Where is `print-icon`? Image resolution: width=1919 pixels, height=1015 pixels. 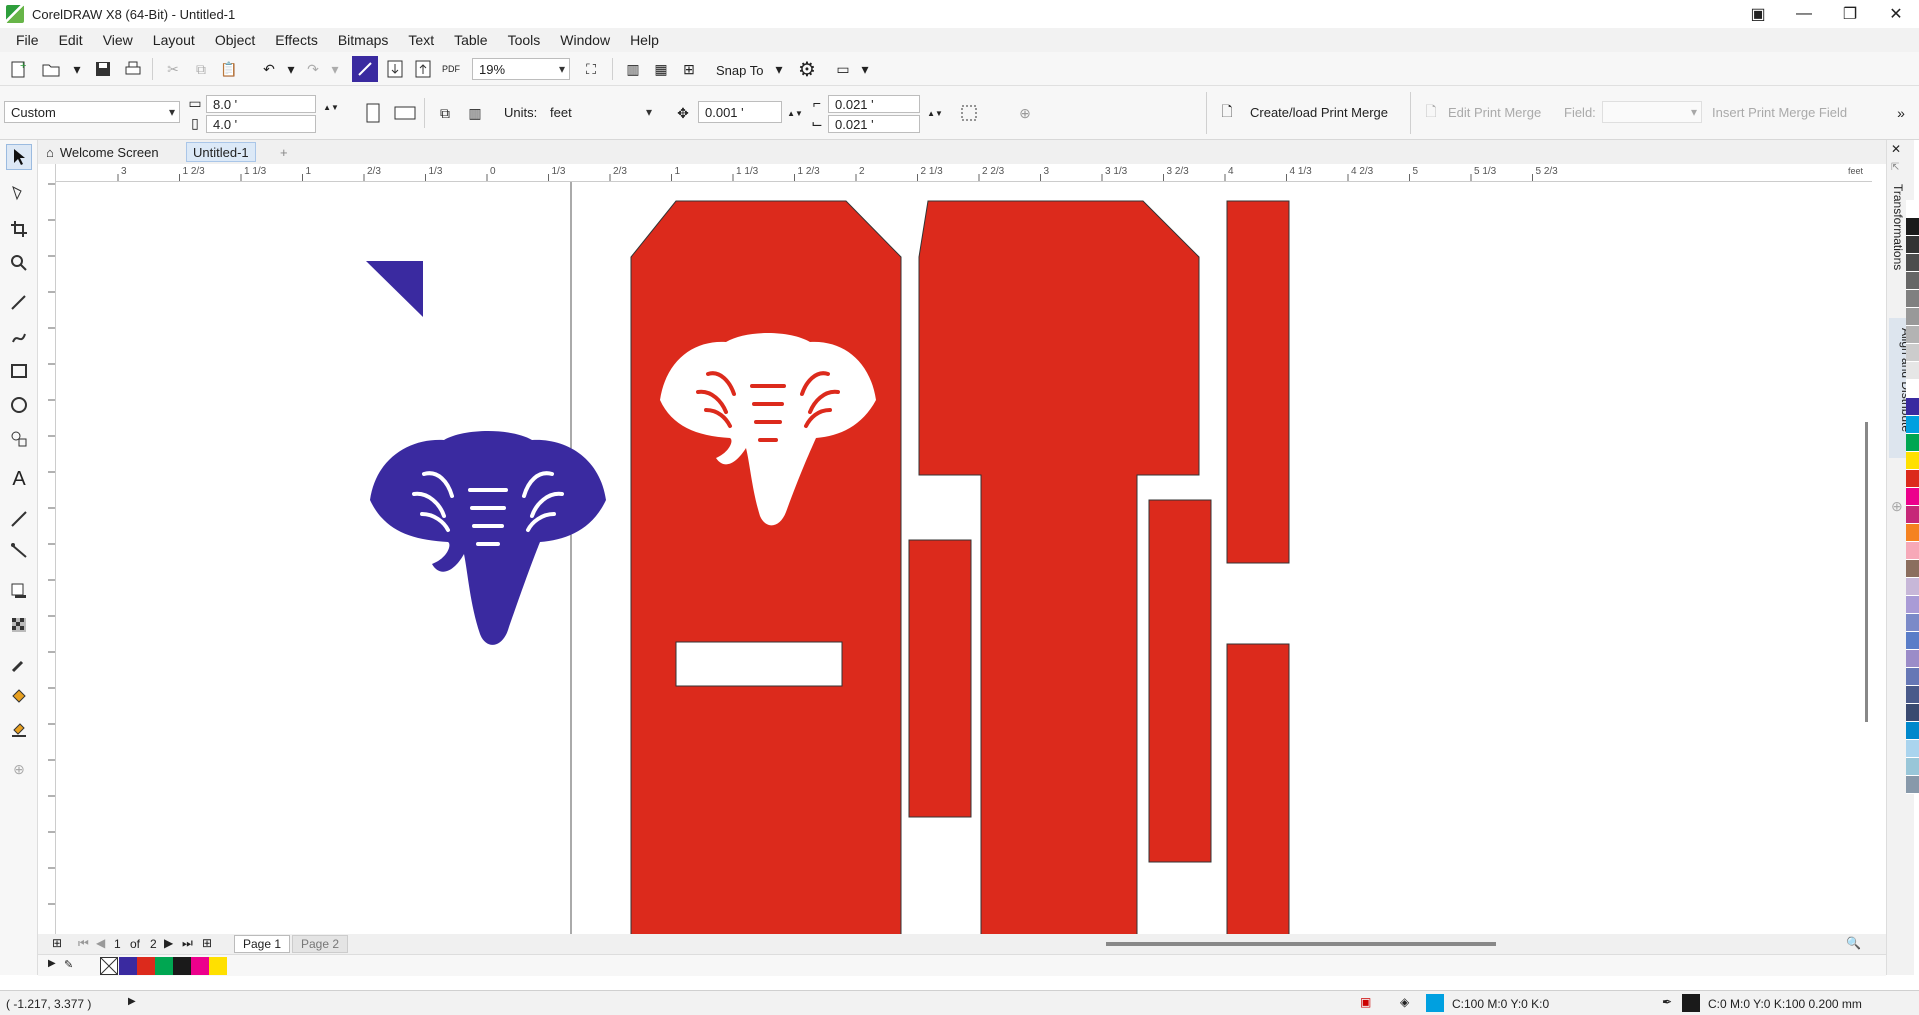
print-icon is located at coordinates (133, 69).